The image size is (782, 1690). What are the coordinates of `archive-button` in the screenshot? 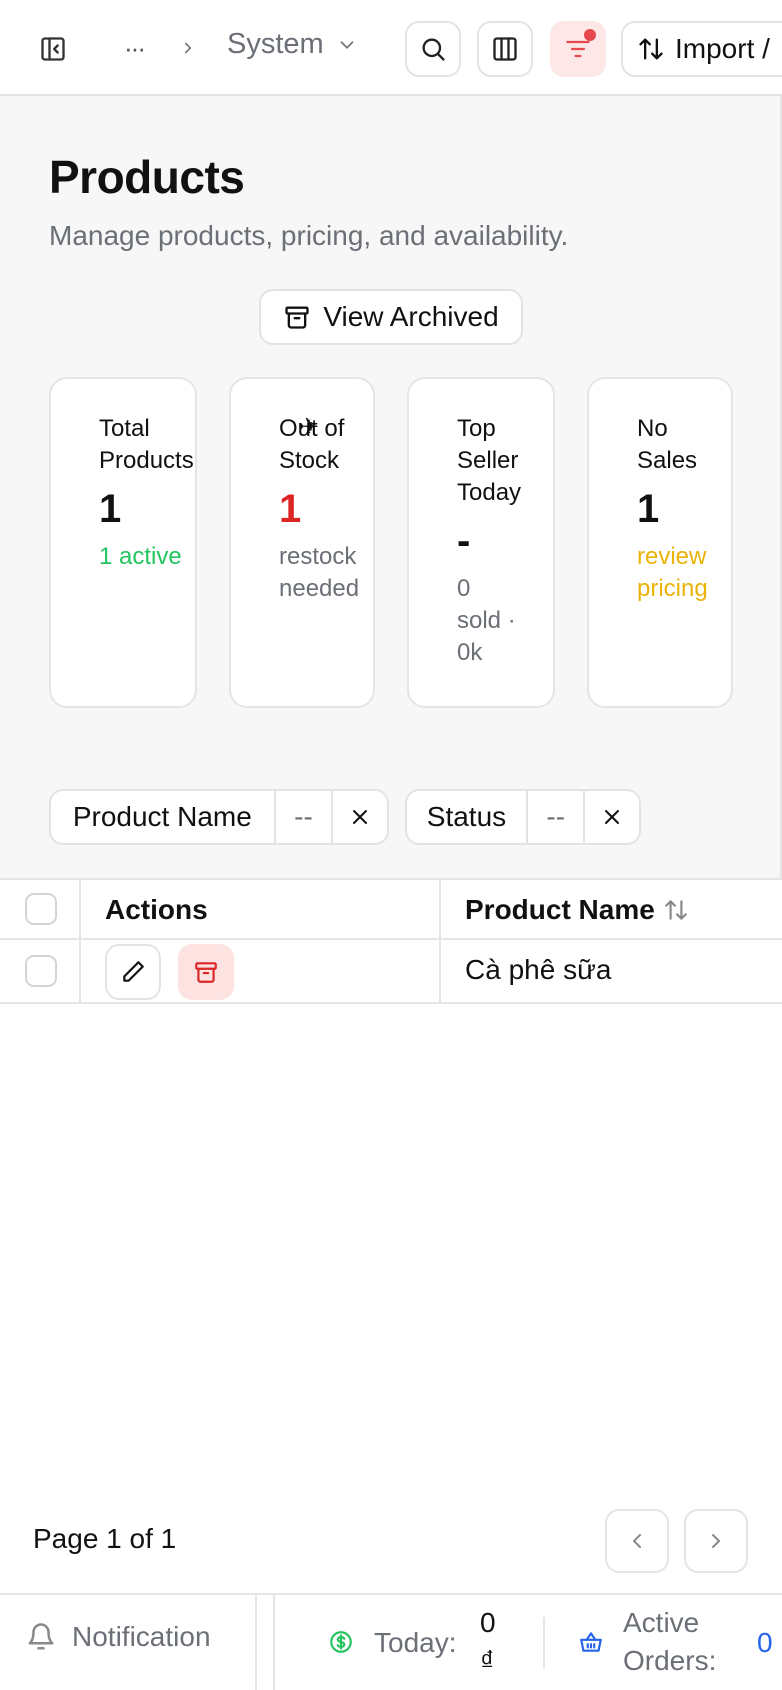 It's located at (206, 972).